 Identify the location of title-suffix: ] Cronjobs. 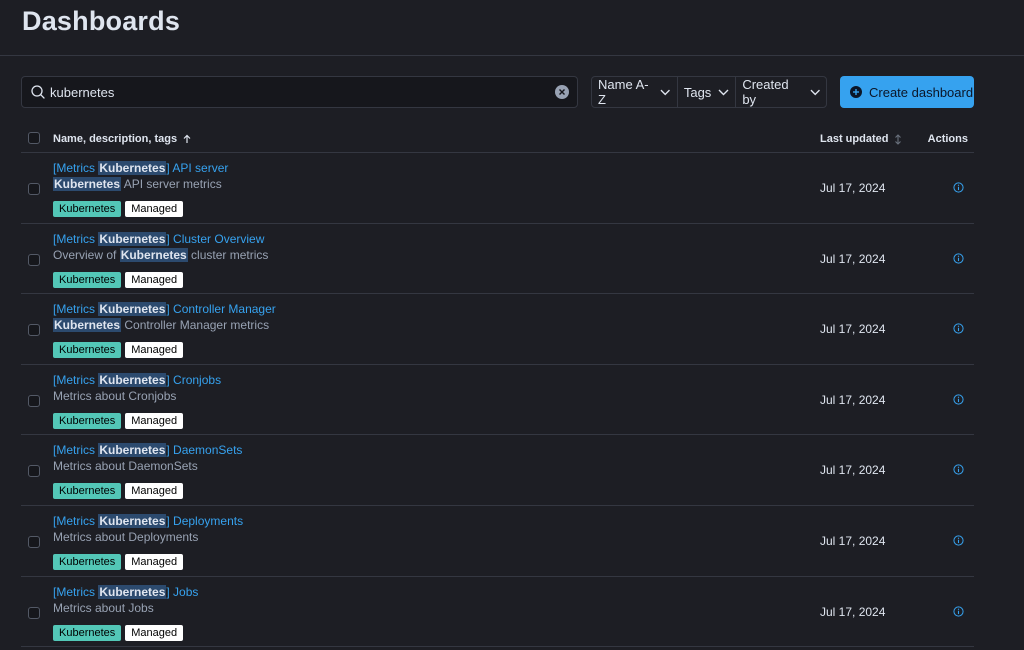
(194, 379).